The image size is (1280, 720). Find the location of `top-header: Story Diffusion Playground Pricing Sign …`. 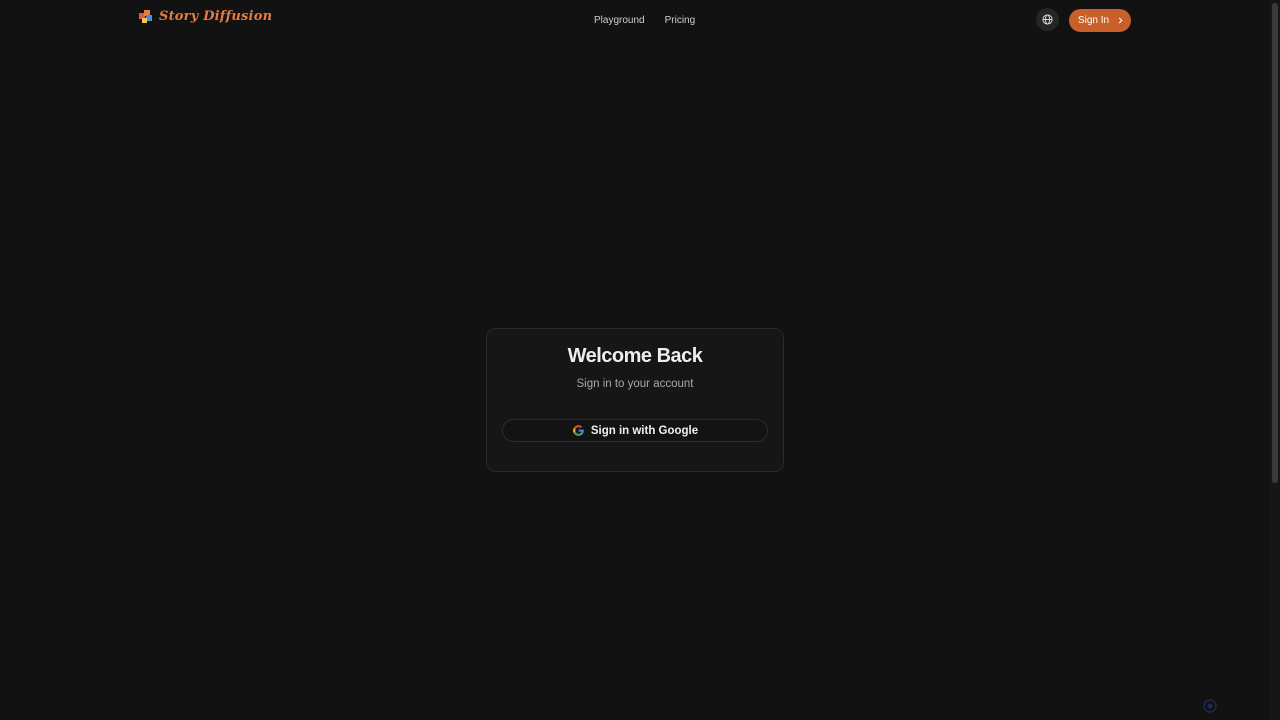

top-header: Story Diffusion Playground Pricing Sign … is located at coordinates (635, 20).